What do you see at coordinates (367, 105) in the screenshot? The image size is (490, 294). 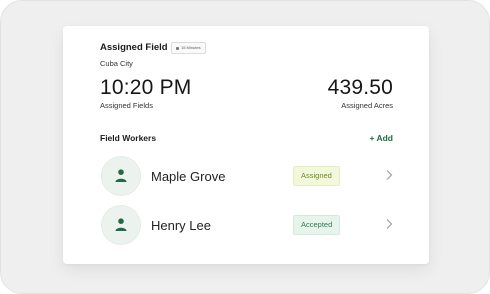 I see `acres-label: Assigned Acres` at bounding box center [367, 105].